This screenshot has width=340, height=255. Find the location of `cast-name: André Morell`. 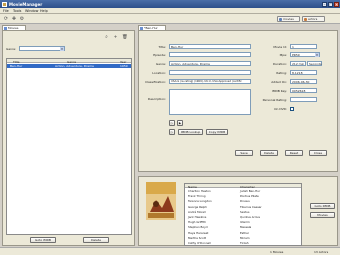

cast-name: André Morell is located at coordinates (197, 211).